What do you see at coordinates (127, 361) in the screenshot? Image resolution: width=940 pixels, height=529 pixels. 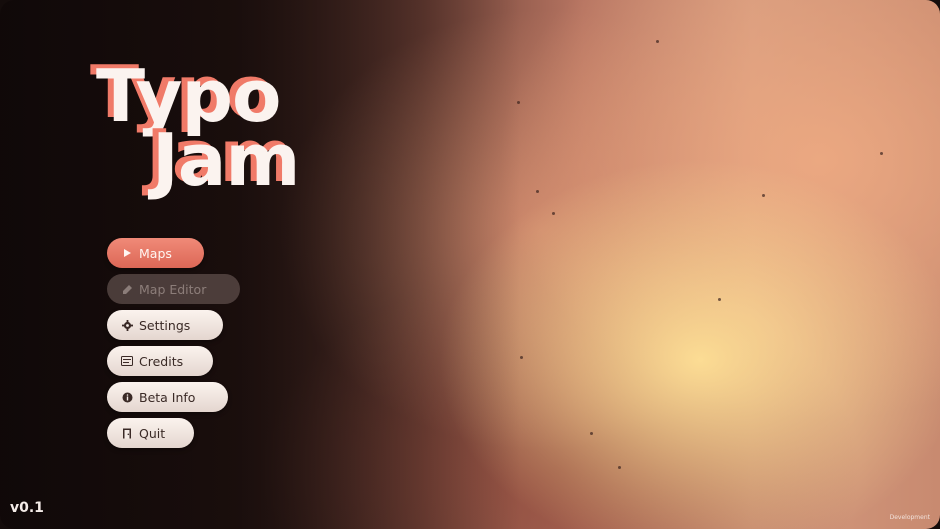 I see `credits-icon` at bounding box center [127, 361].